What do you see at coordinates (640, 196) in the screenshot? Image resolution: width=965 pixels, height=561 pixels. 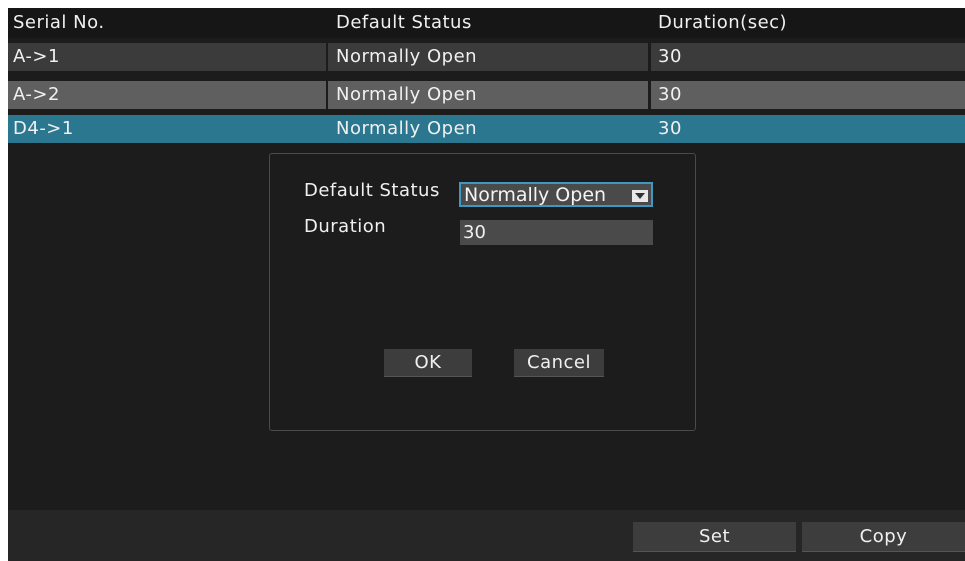 I see `chevron-down-icon` at bounding box center [640, 196].